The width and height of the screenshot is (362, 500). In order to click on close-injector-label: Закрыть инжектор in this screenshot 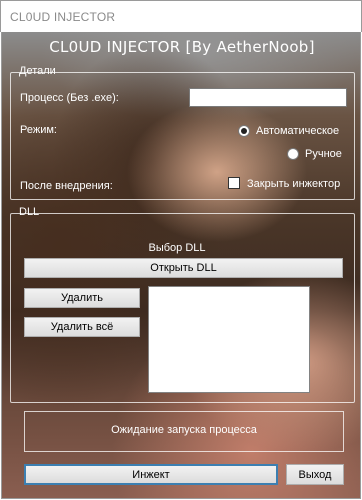, I will do `click(293, 184)`.